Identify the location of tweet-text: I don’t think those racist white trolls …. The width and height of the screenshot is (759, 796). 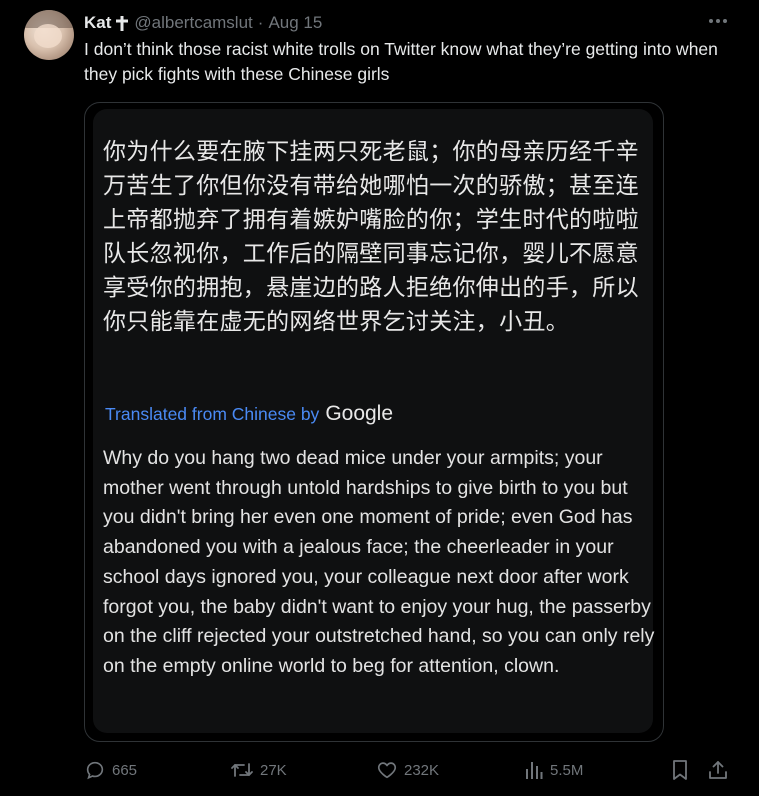
(401, 61).